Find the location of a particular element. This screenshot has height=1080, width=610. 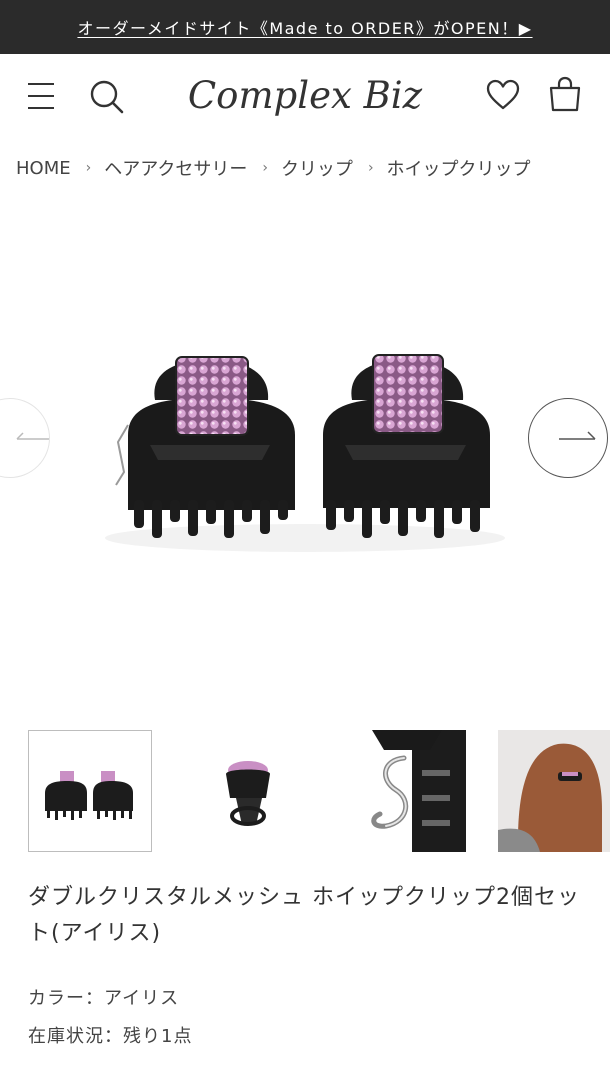

search-icon is located at coordinates (106, 96).